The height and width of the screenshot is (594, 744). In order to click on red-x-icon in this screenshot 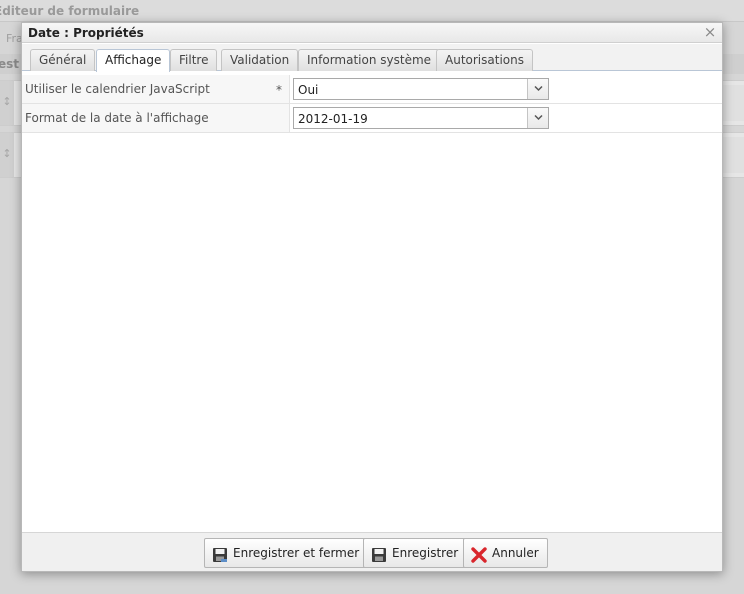, I will do `click(479, 554)`.